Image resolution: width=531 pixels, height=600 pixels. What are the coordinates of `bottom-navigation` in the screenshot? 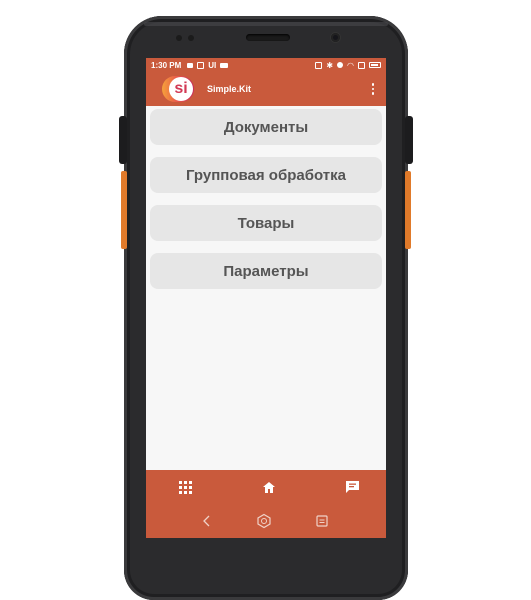 It's located at (266, 504).